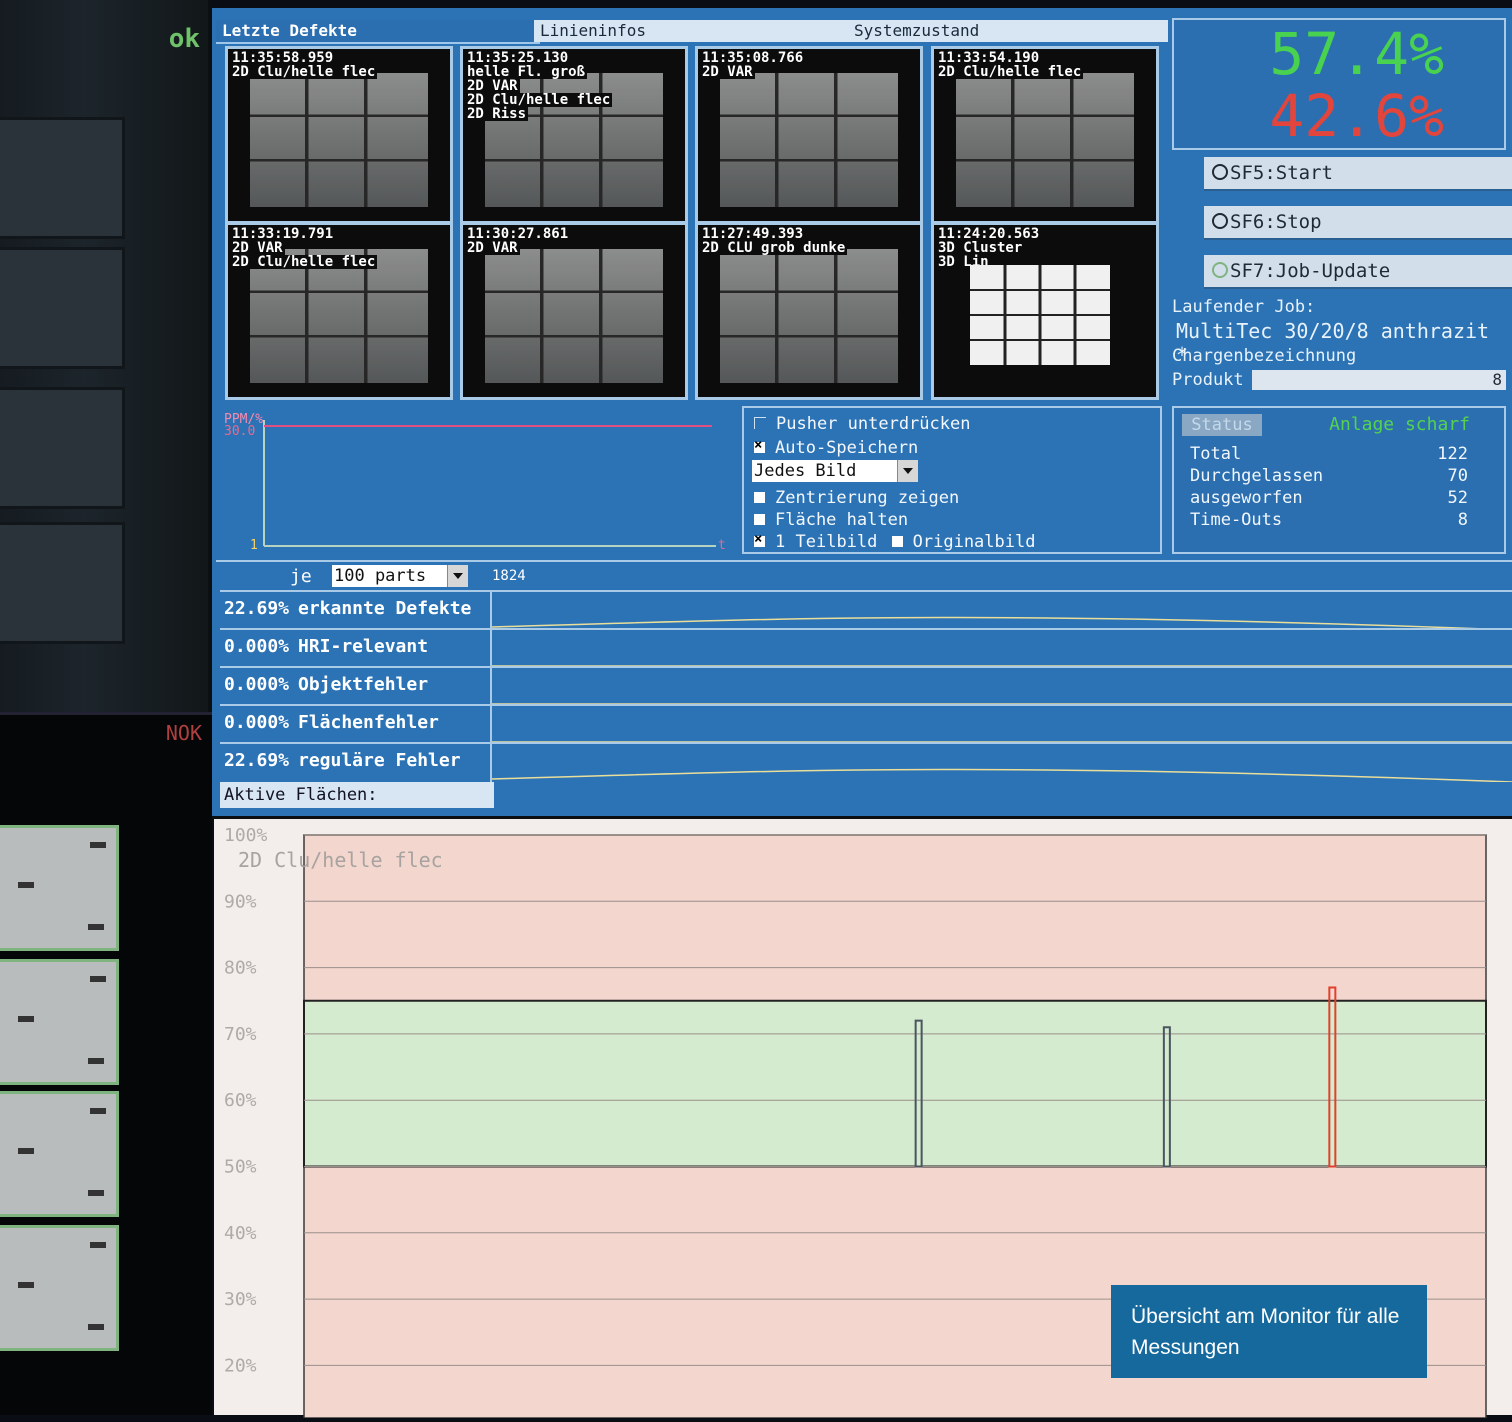  I want to click on defect-thumbnail: 11:30:27.861 2D VAR, so click(574, 311).